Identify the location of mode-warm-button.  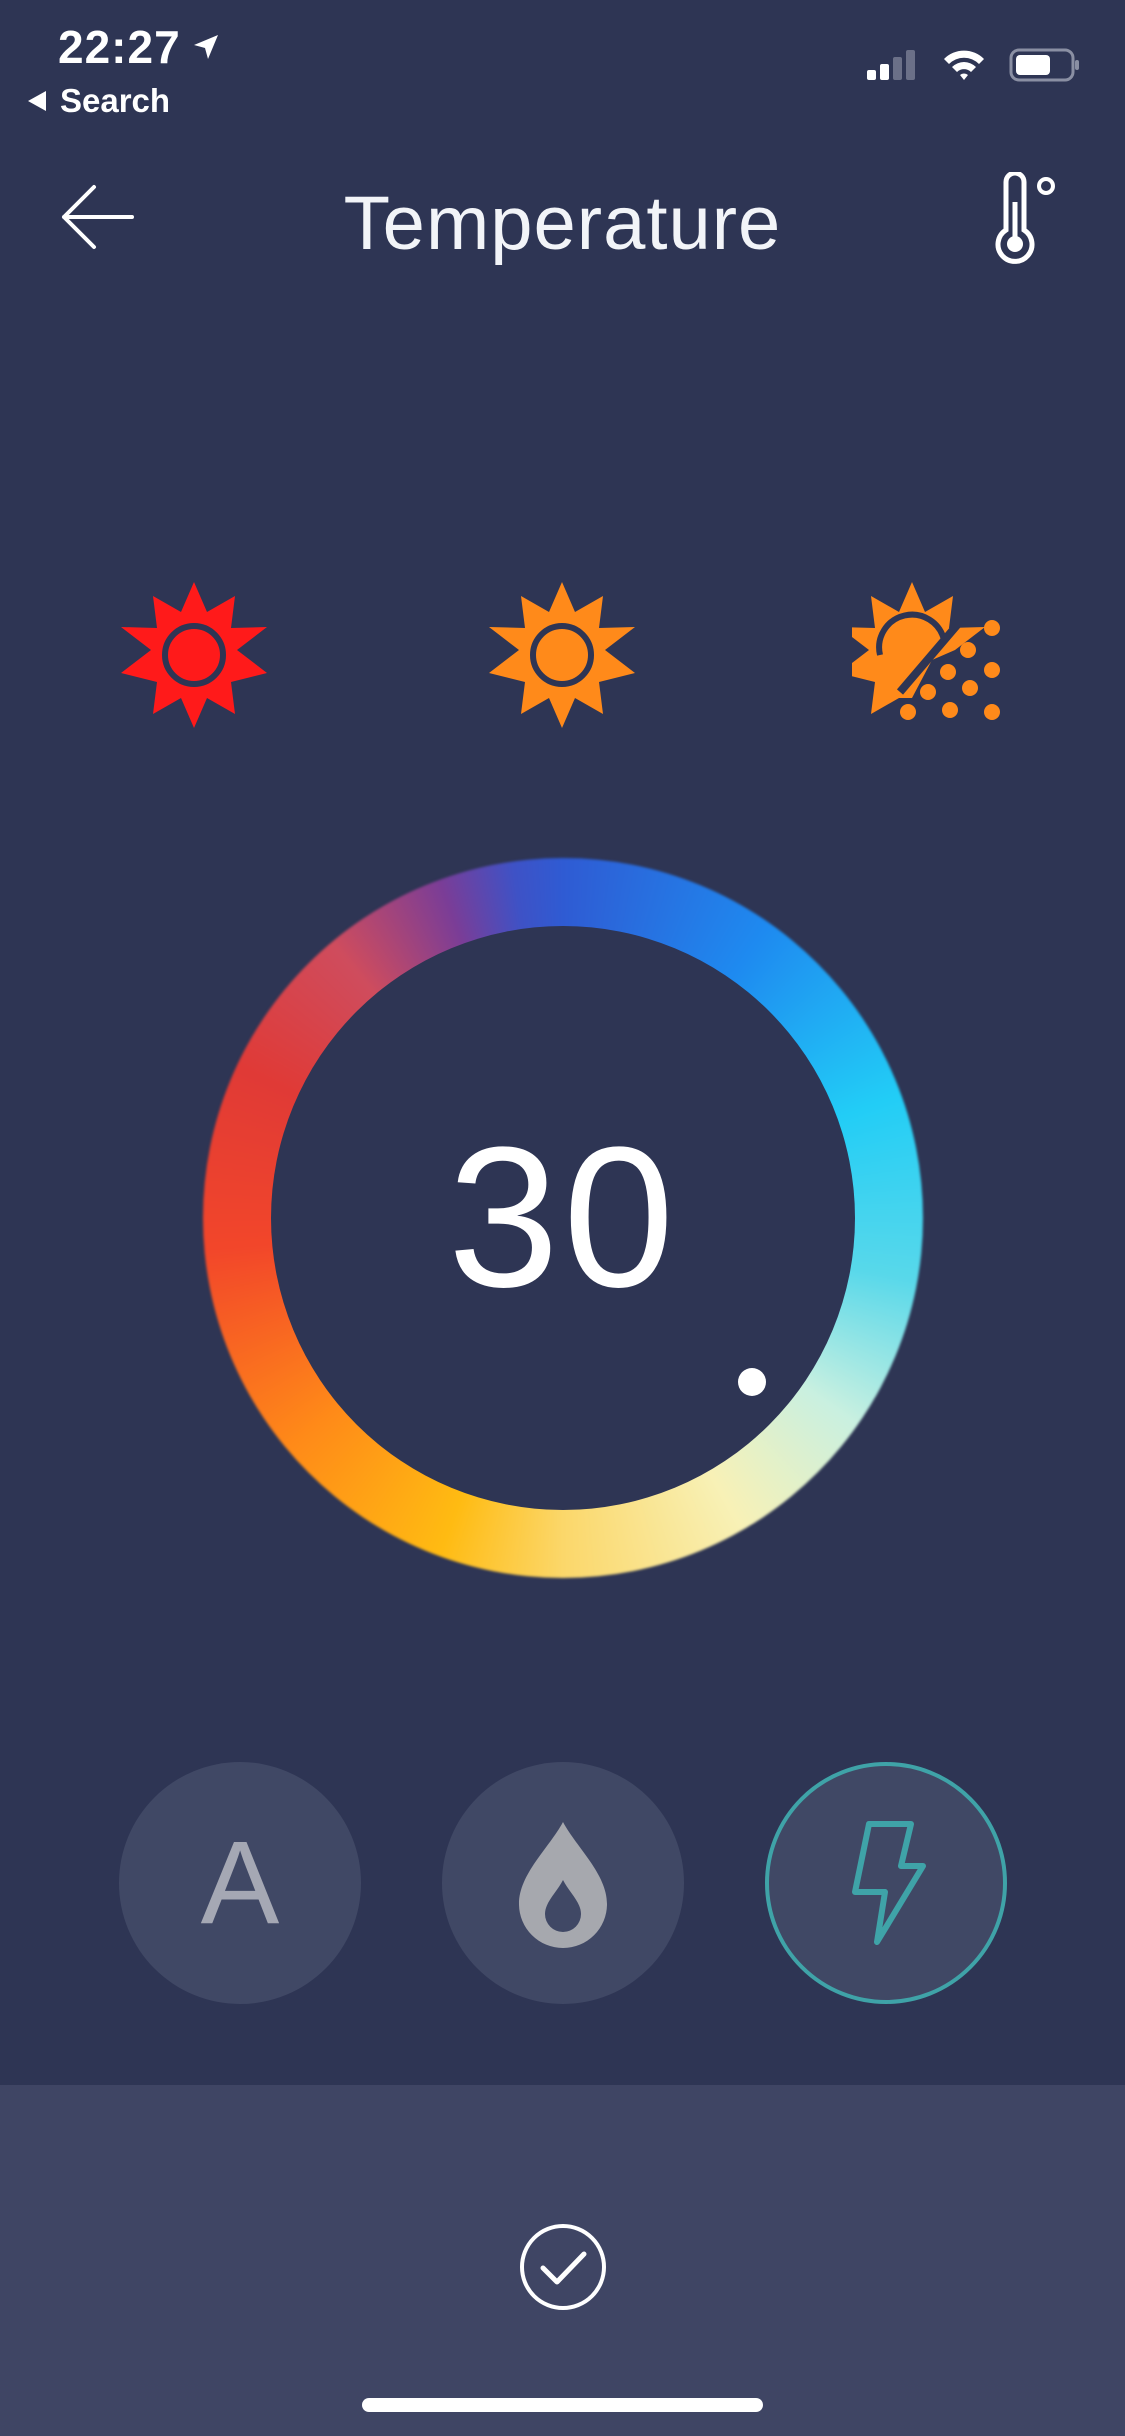
(562, 655).